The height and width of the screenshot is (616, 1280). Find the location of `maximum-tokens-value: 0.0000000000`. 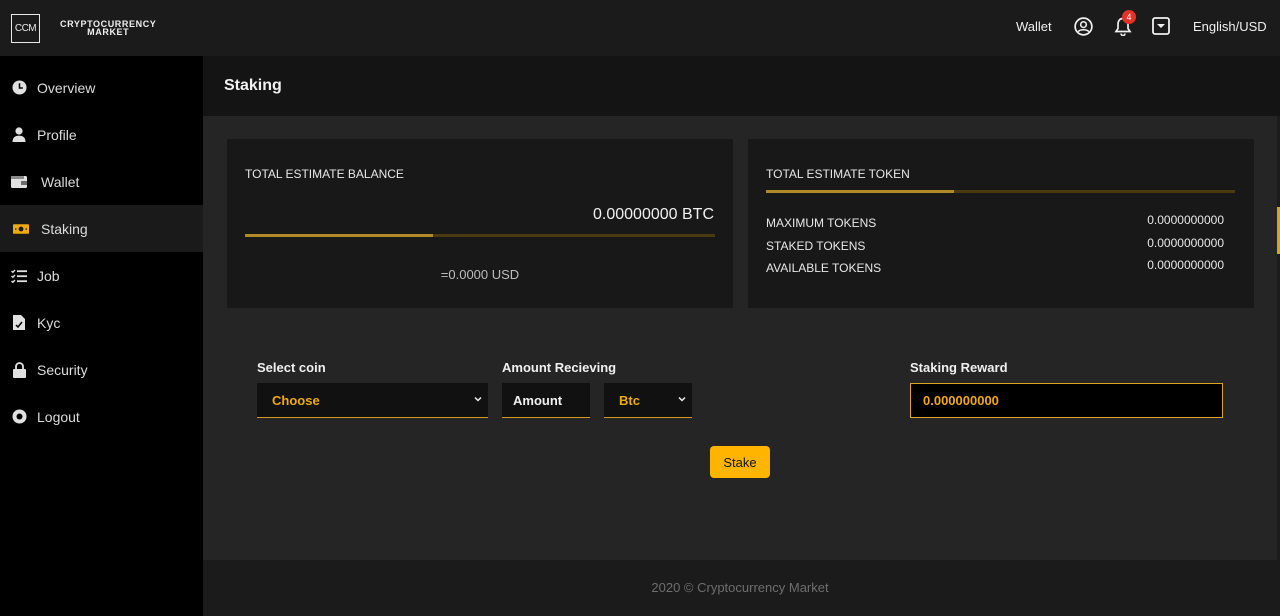

maximum-tokens-value: 0.0000000000 is located at coordinates (1185, 220).